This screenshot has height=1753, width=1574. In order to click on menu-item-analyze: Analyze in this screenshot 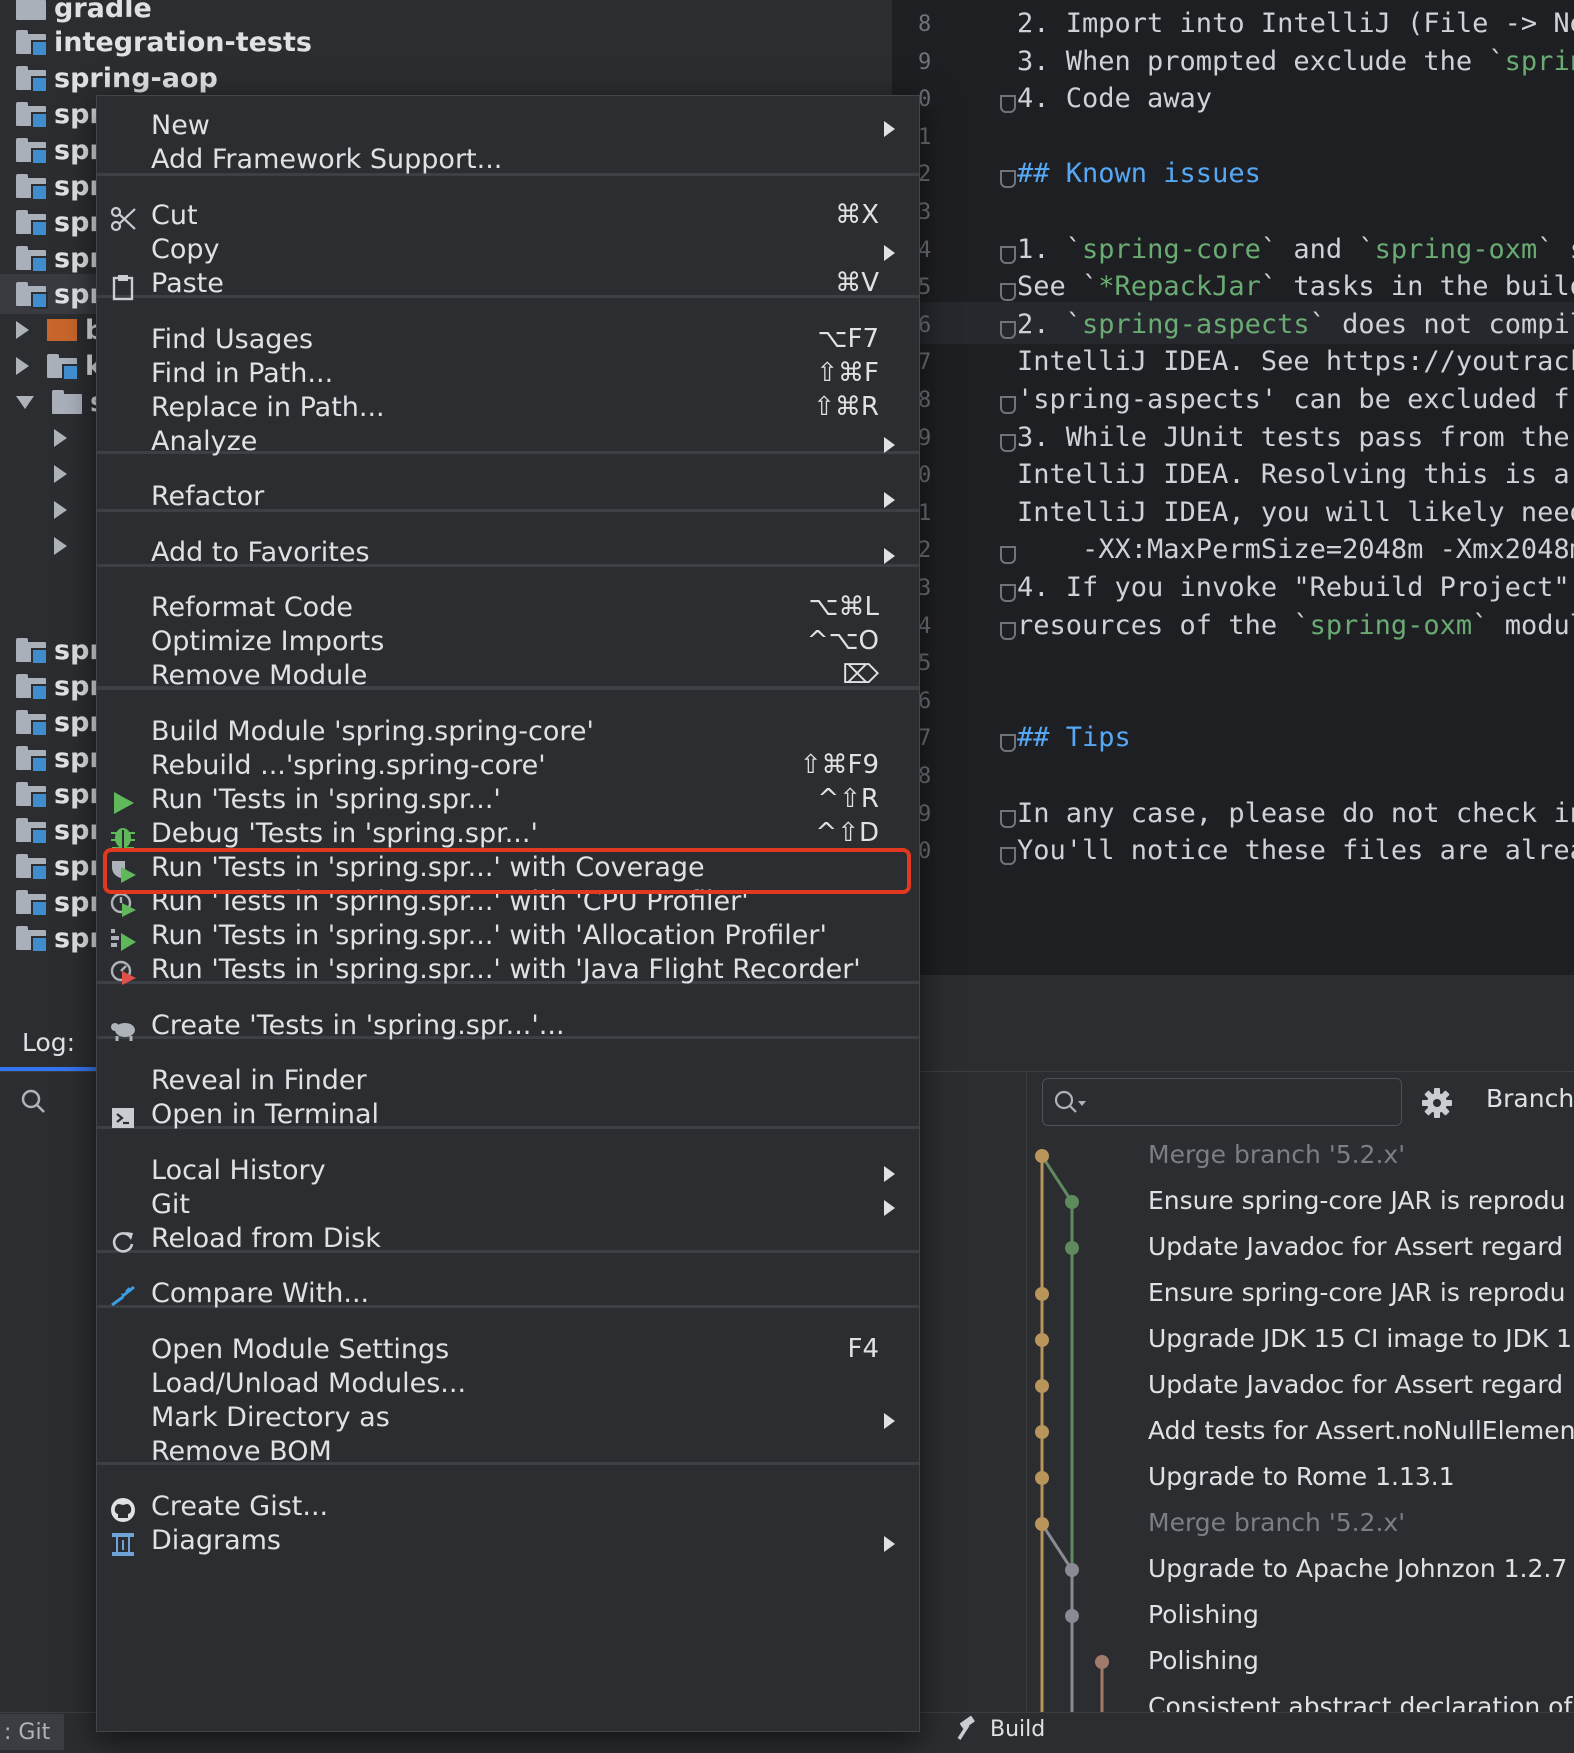, I will do `click(508, 444)`.